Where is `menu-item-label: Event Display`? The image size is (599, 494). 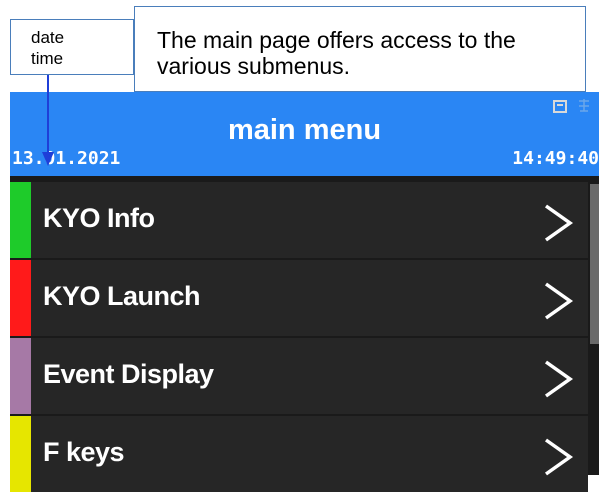 menu-item-label: Event Display is located at coordinates (128, 374).